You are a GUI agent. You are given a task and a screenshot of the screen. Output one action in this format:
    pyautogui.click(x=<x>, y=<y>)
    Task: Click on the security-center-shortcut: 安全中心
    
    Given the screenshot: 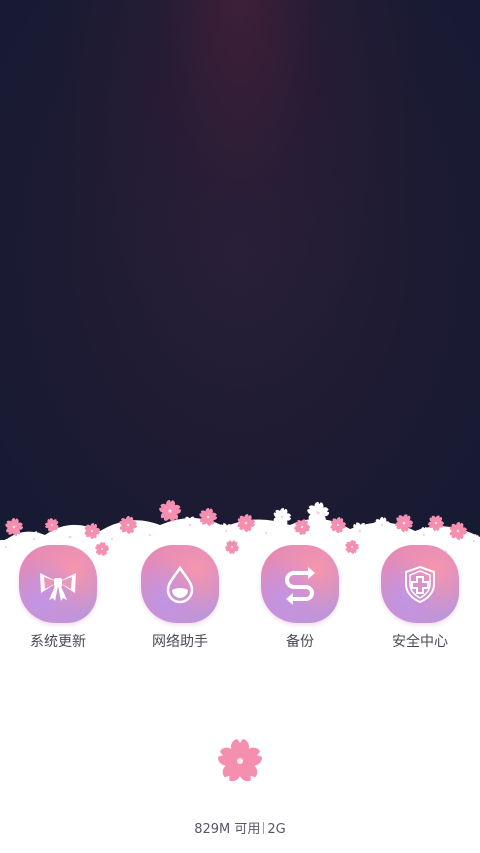 What is the action you would take?
    pyautogui.click(x=420, y=598)
    